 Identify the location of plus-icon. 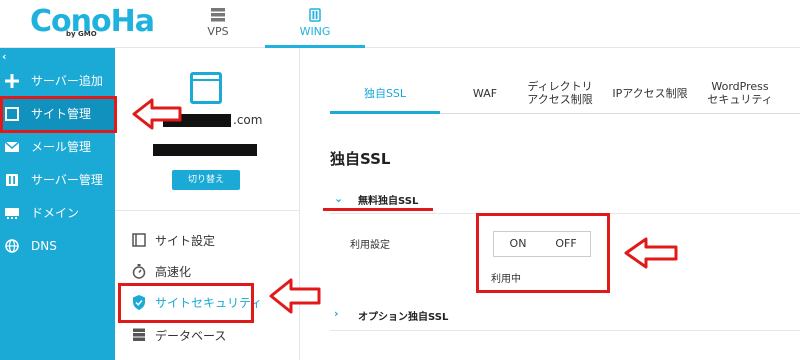
(12, 80).